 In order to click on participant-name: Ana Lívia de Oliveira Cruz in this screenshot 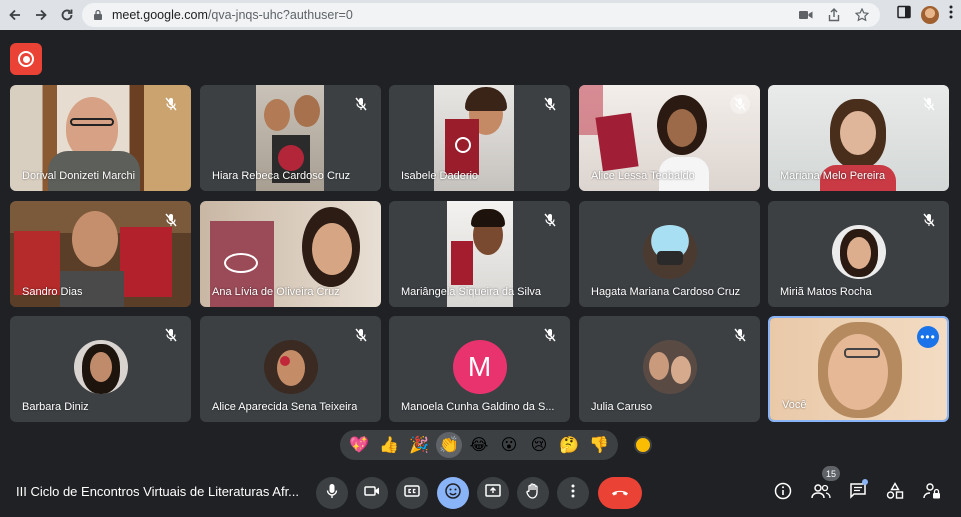, I will do `click(276, 292)`.